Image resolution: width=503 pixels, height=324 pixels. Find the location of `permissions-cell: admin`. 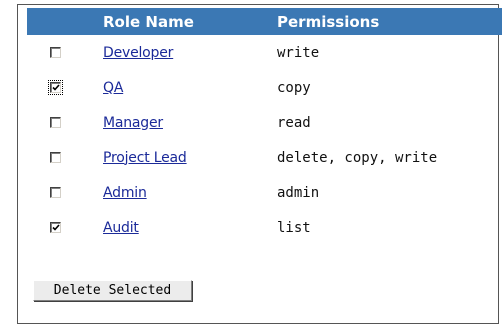

permissions-cell: admin is located at coordinates (298, 192).